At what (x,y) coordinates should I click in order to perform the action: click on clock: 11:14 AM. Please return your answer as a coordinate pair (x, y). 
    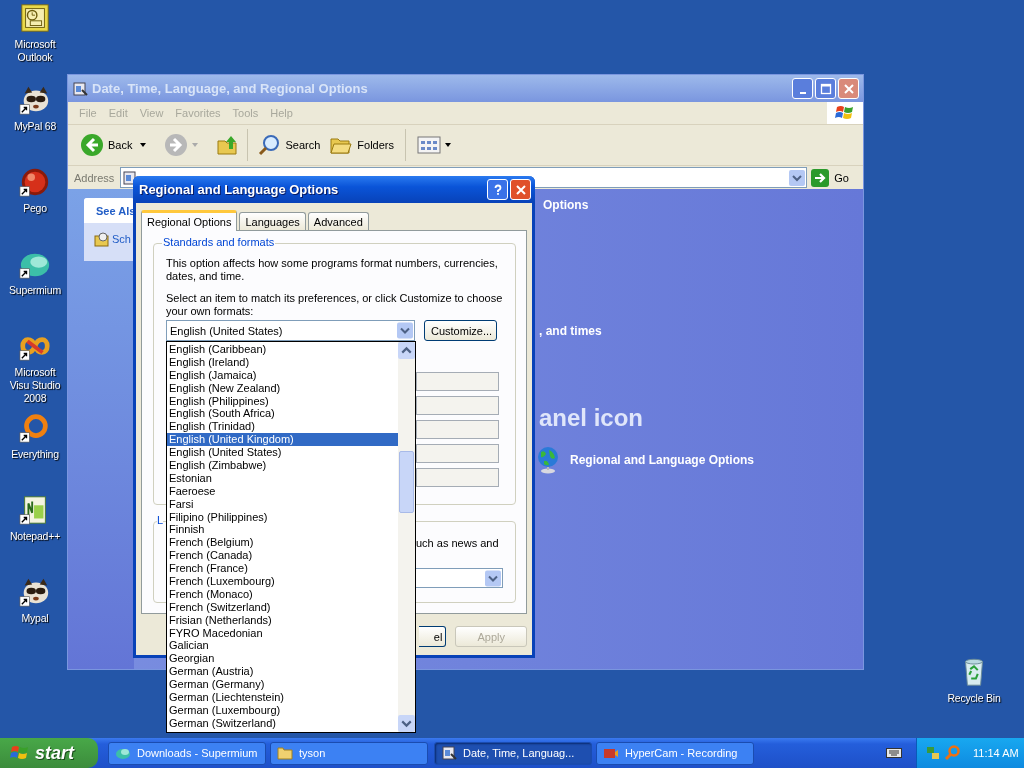
    Looking at the image, I should click on (996, 753).